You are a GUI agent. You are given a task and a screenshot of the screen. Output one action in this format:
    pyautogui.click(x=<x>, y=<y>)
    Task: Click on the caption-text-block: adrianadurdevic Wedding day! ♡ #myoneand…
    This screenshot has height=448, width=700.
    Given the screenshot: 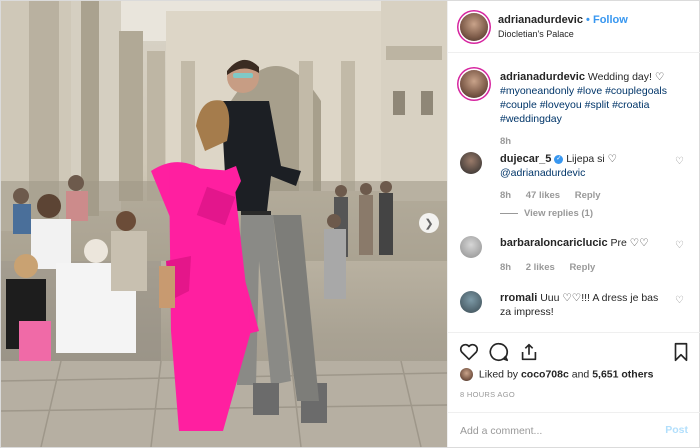 What is the action you would take?
    pyautogui.click(x=585, y=98)
    